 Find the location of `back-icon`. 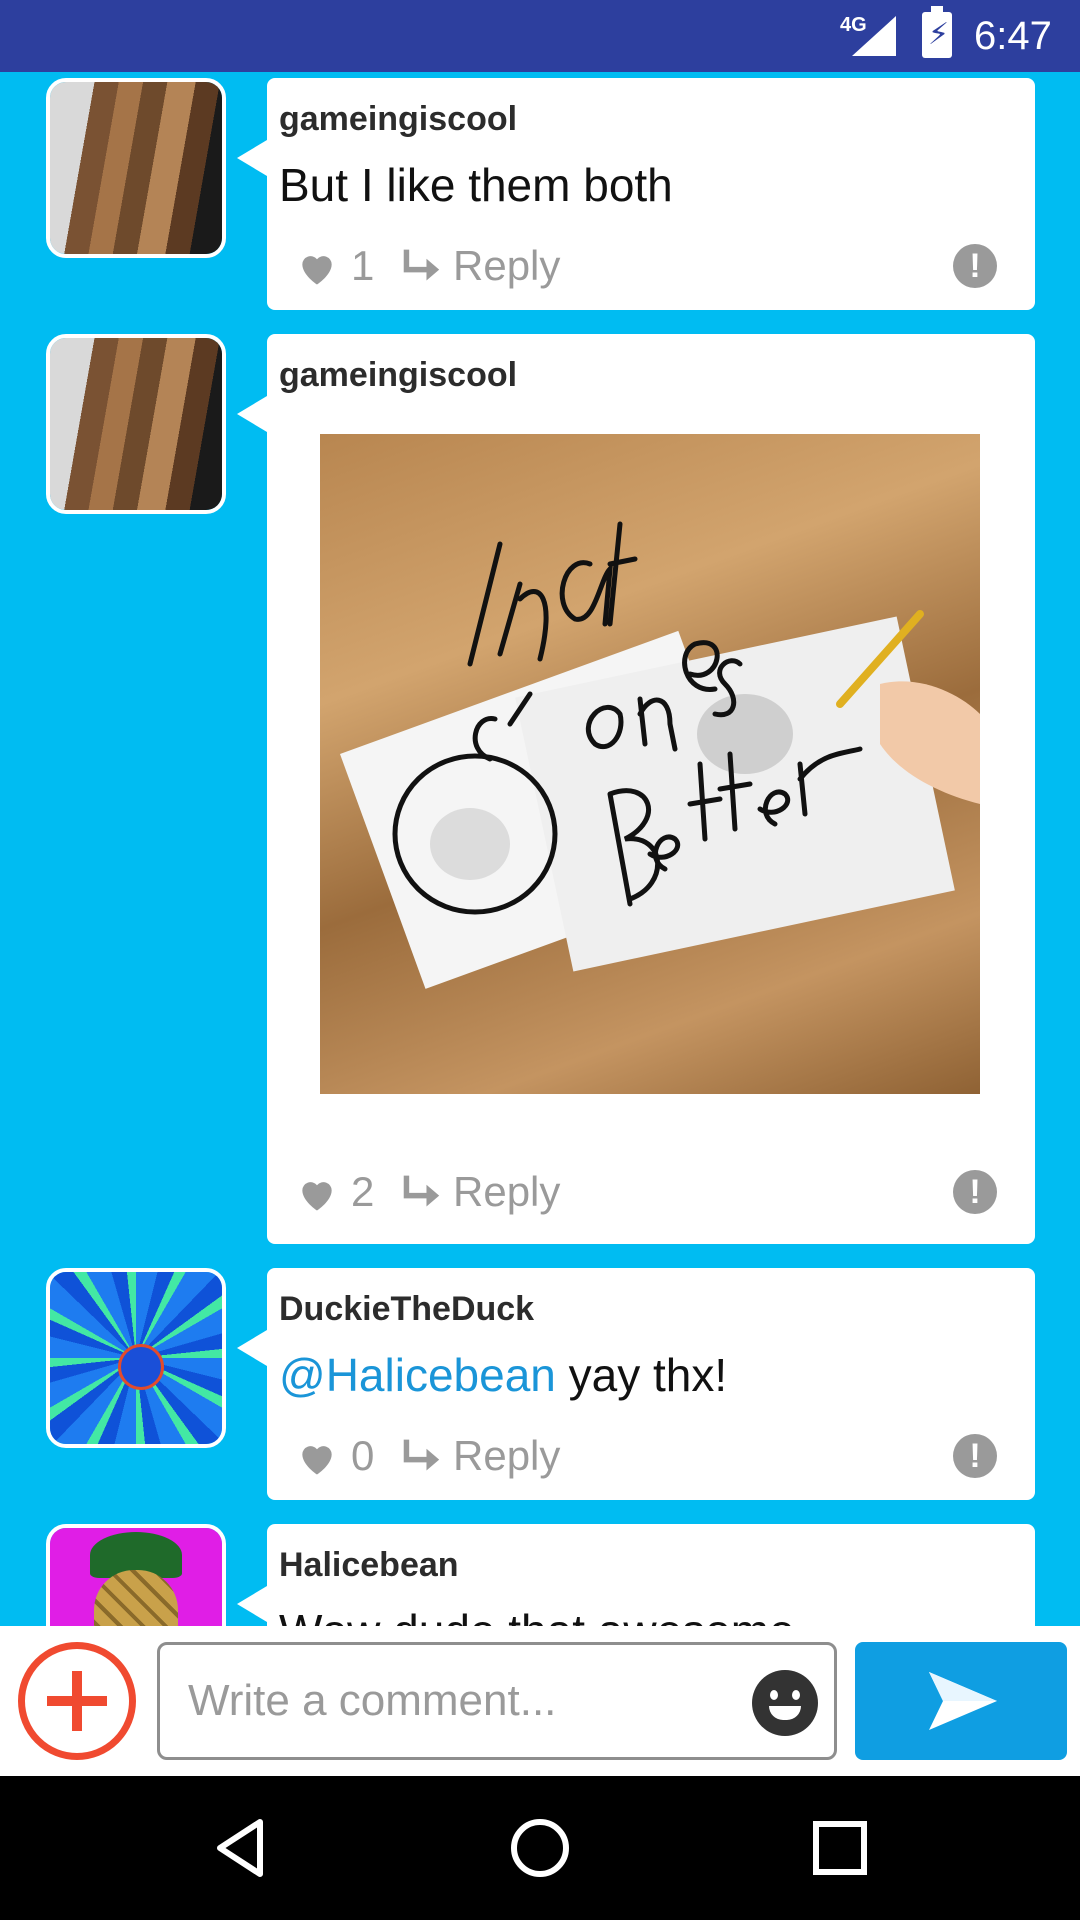

back-icon is located at coordinates (242, 1848).